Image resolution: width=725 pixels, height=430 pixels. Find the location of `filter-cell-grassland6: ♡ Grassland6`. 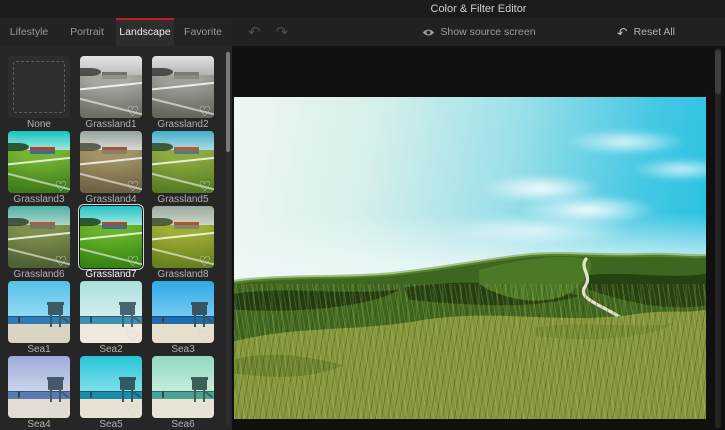

filter-cell-grassland6: ♡ Grassland6 is located at coordinates (39, 243).